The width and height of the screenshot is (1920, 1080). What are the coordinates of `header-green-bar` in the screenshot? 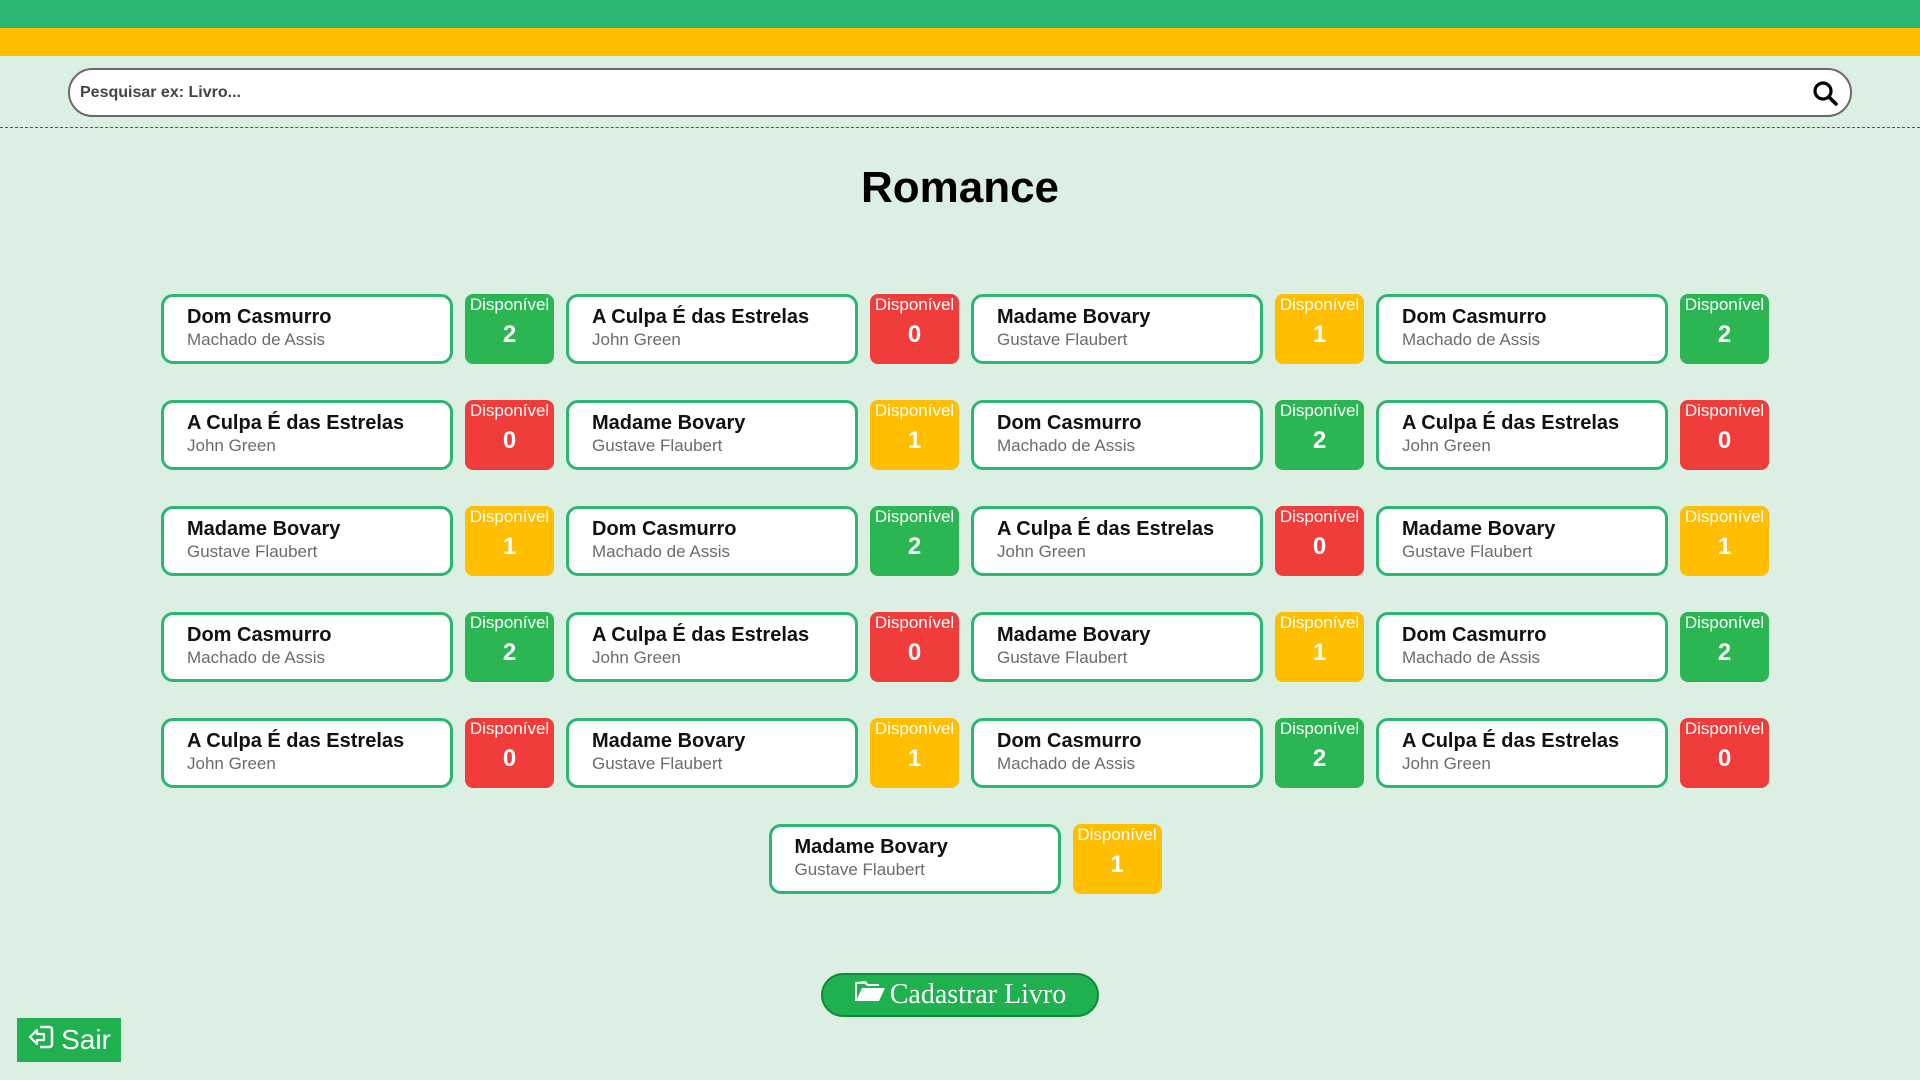 It's located at (960, 14).